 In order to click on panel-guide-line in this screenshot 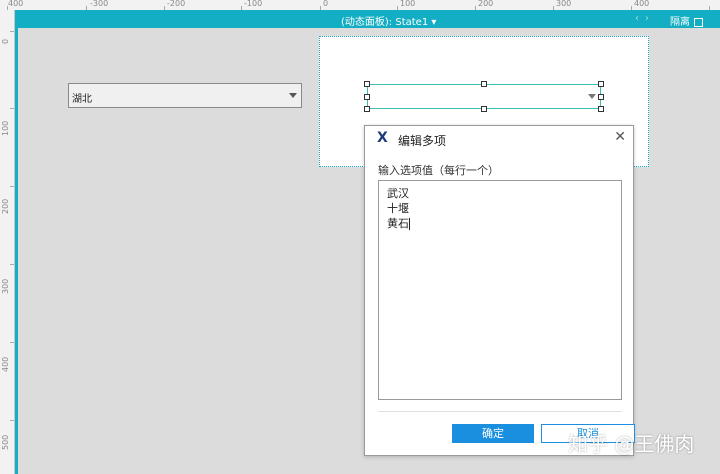, I will do `click(16, 242)`.